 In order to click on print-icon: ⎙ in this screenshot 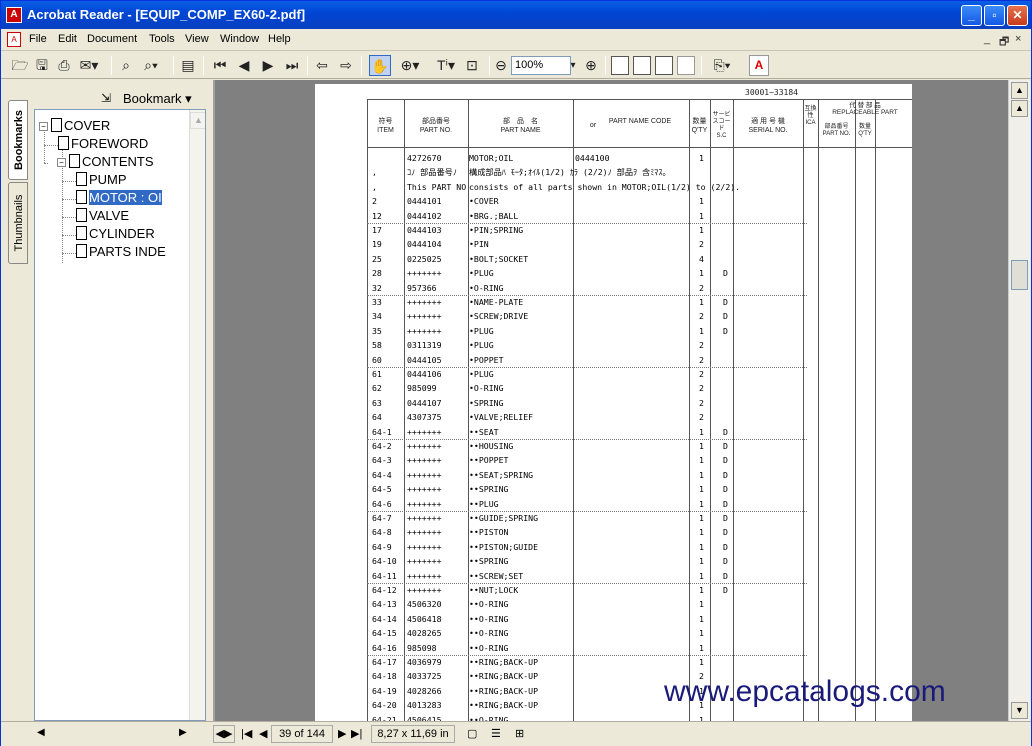, I will do `click(64, 65)`.